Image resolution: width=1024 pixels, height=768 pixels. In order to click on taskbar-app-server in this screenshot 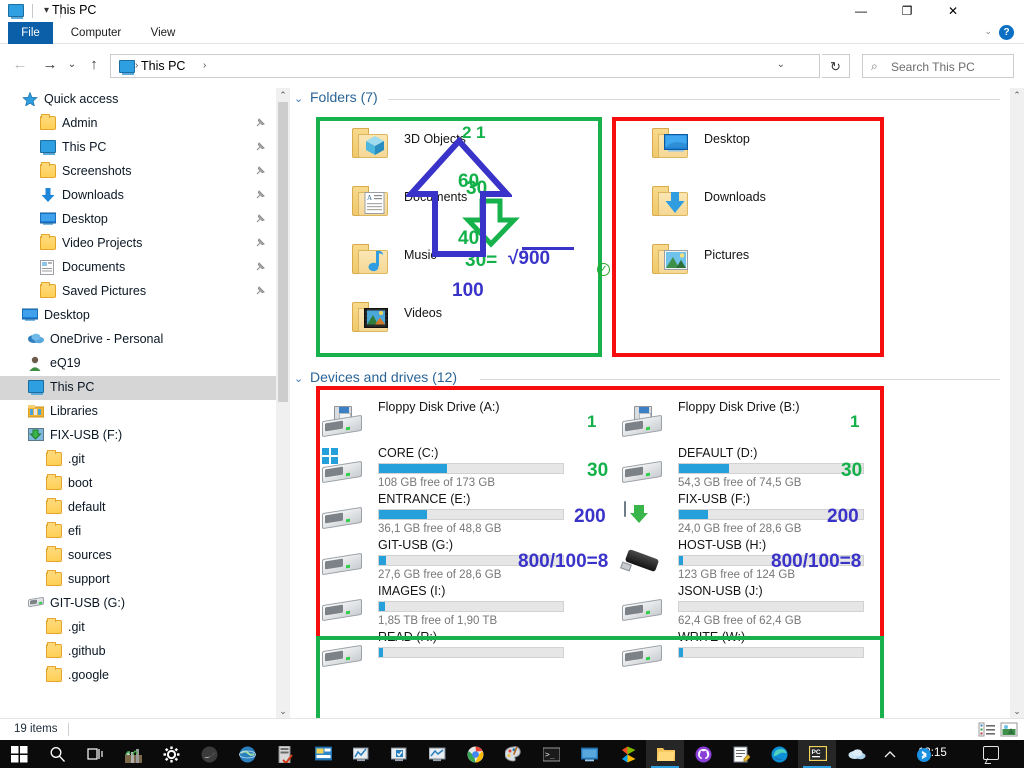, I will do `click(285, 754)`.